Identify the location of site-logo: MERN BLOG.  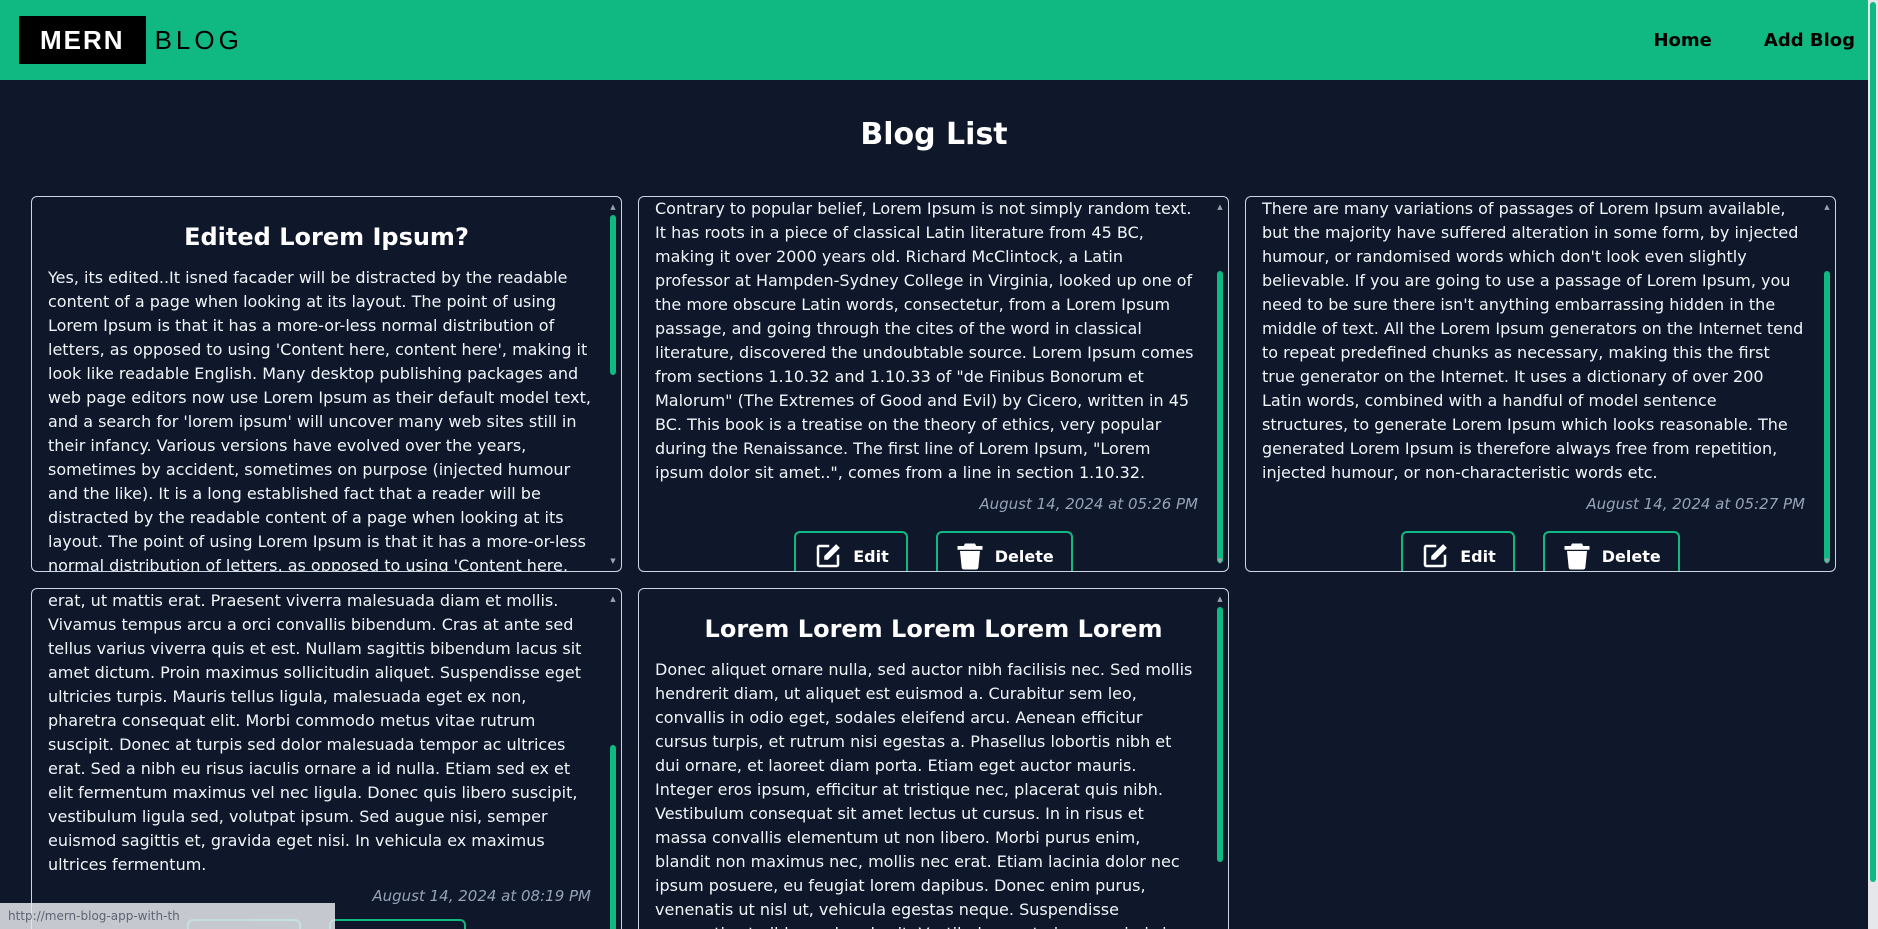
(131, 40).